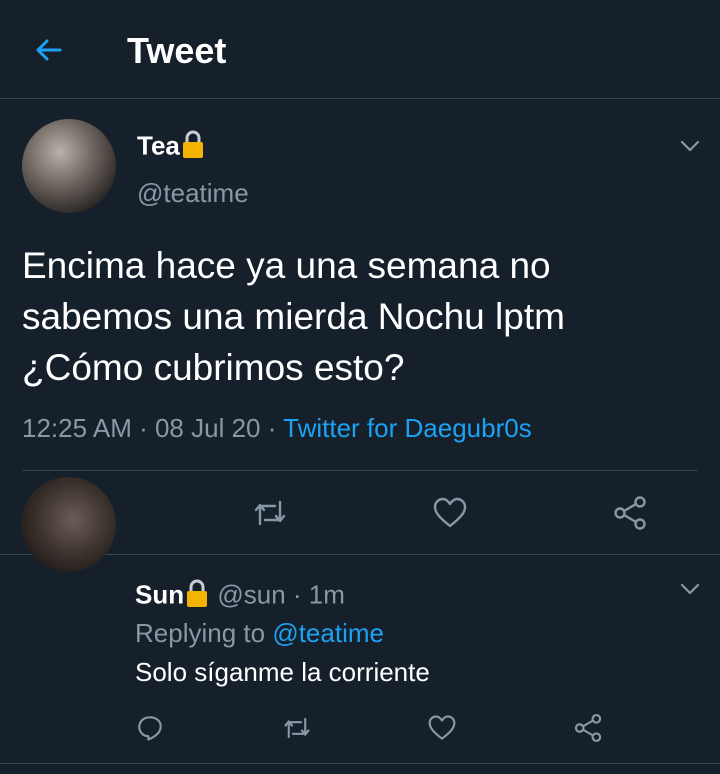 Image resolution: width=720 pixels, height=774 pixels. What do you see at coordinates (407, 428) in the screenshot?
I see `tweet-client-link: Twitter for Daegubr0s` at bounding box center [407, 428].